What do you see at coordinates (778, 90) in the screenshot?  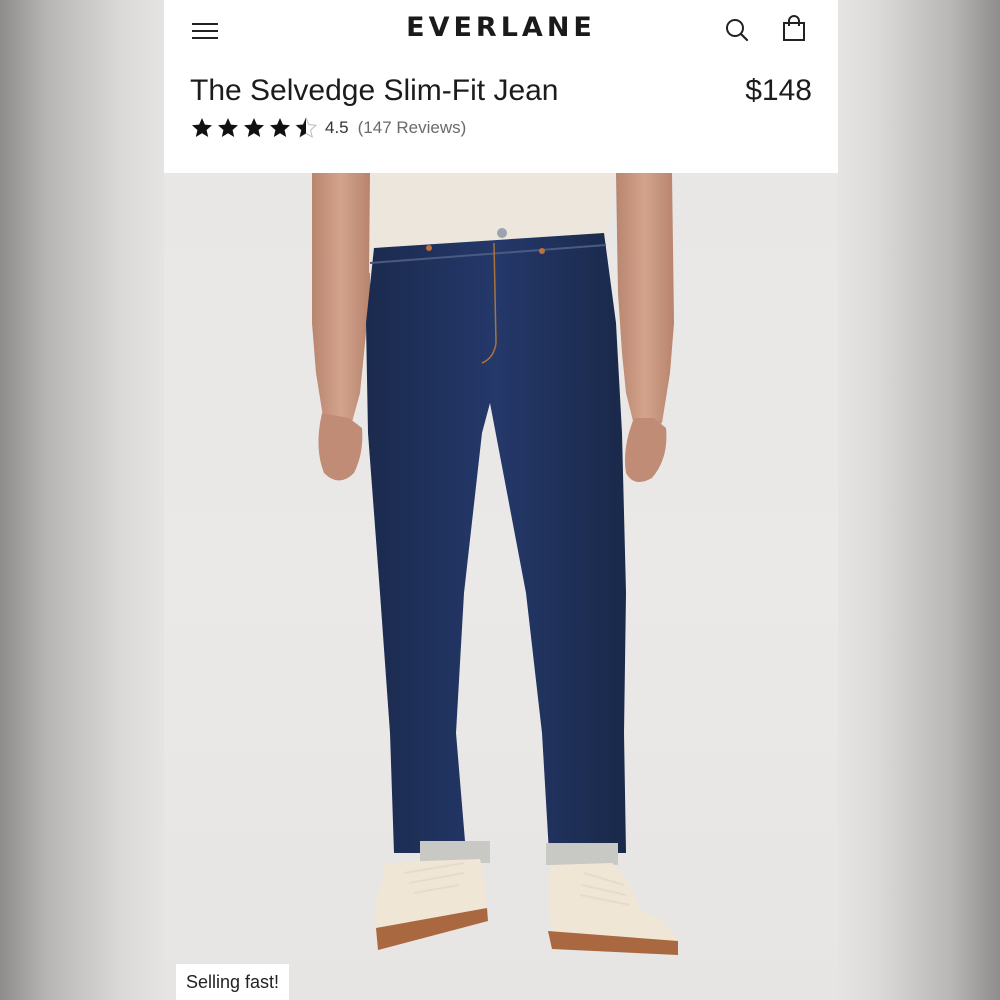 I see `product-price: $148` at bounding box center [778, 90].